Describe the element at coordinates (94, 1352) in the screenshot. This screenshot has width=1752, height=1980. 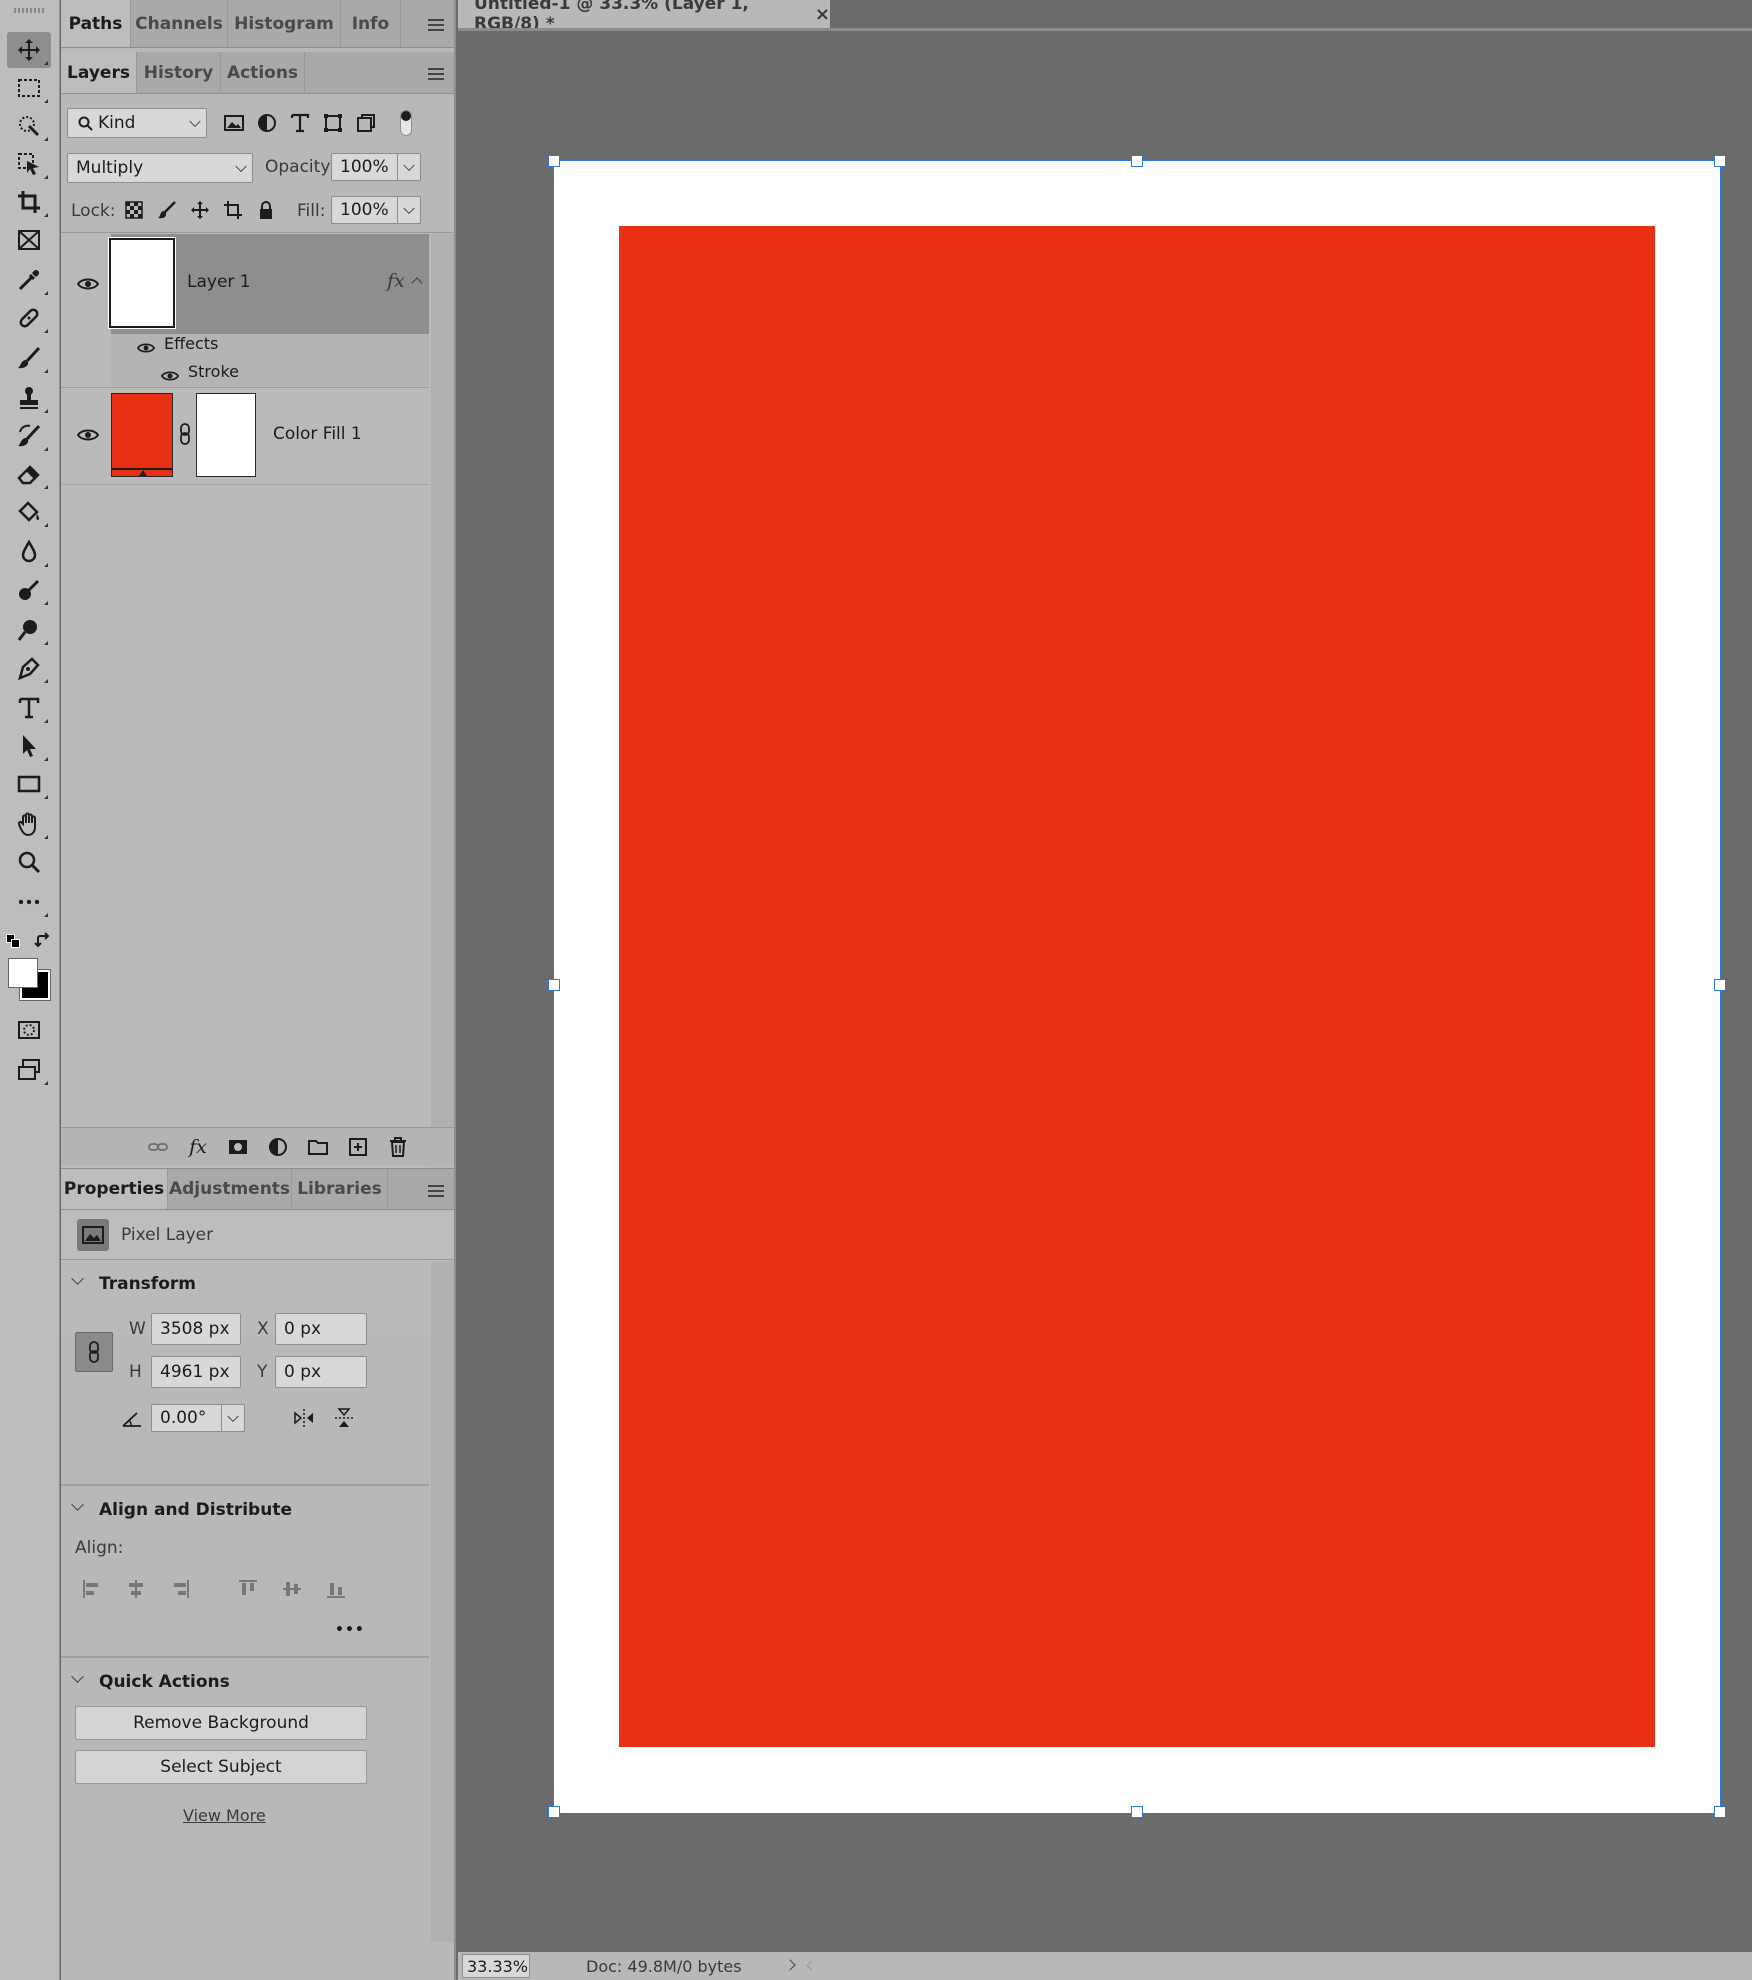
I see `link-dimensions-button` at that location.